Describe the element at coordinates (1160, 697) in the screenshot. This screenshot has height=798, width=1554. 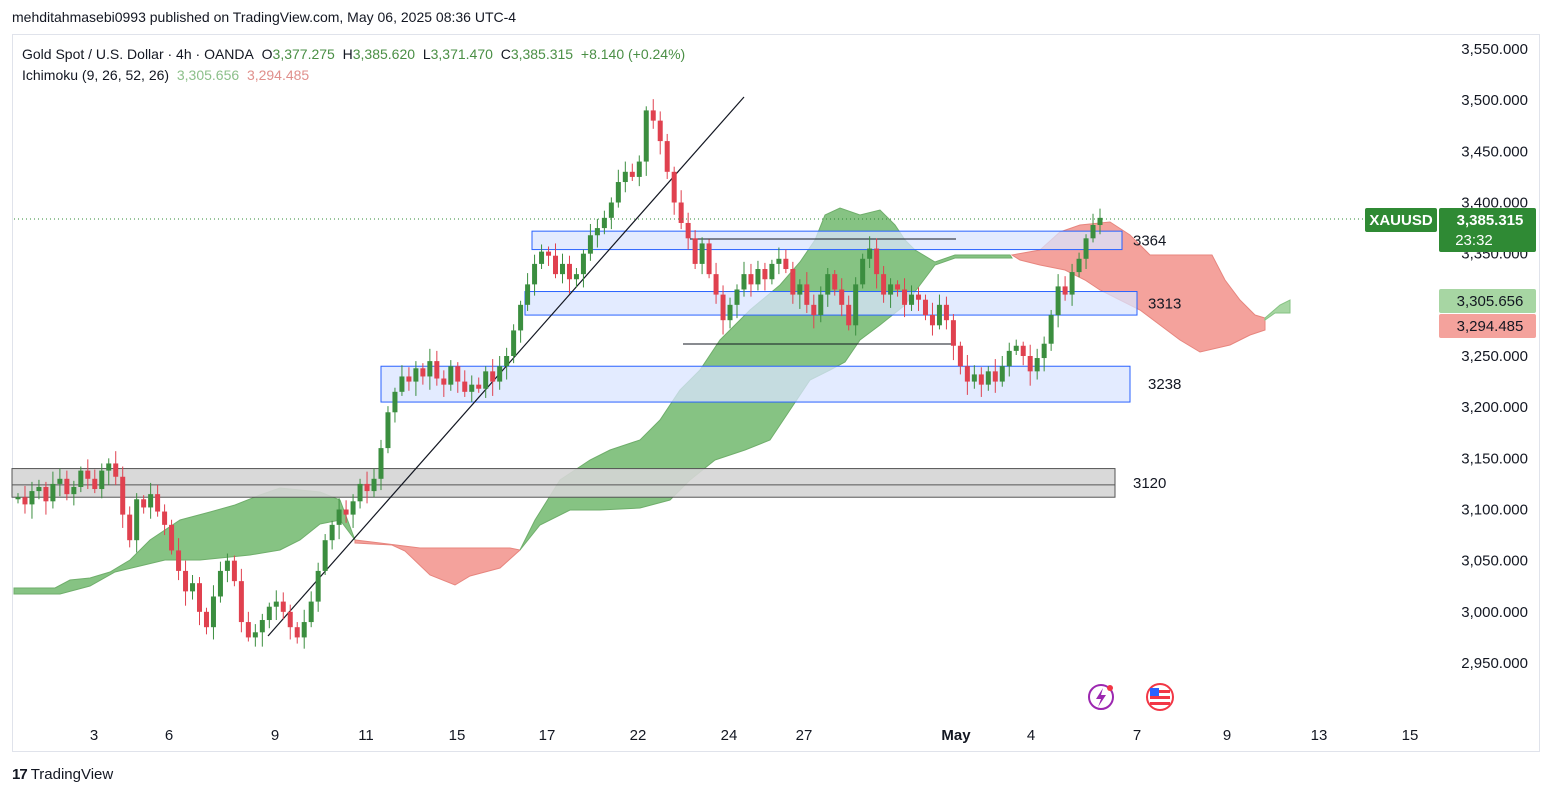
I see `us-flag-icon` at that location.